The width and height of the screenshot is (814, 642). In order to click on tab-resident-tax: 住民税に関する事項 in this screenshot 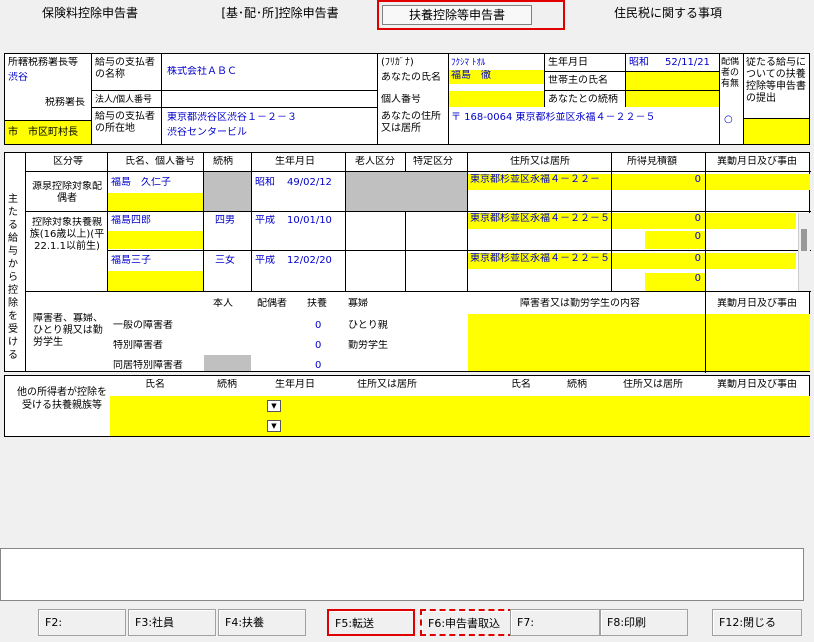, I will do `click(668, 13)`.